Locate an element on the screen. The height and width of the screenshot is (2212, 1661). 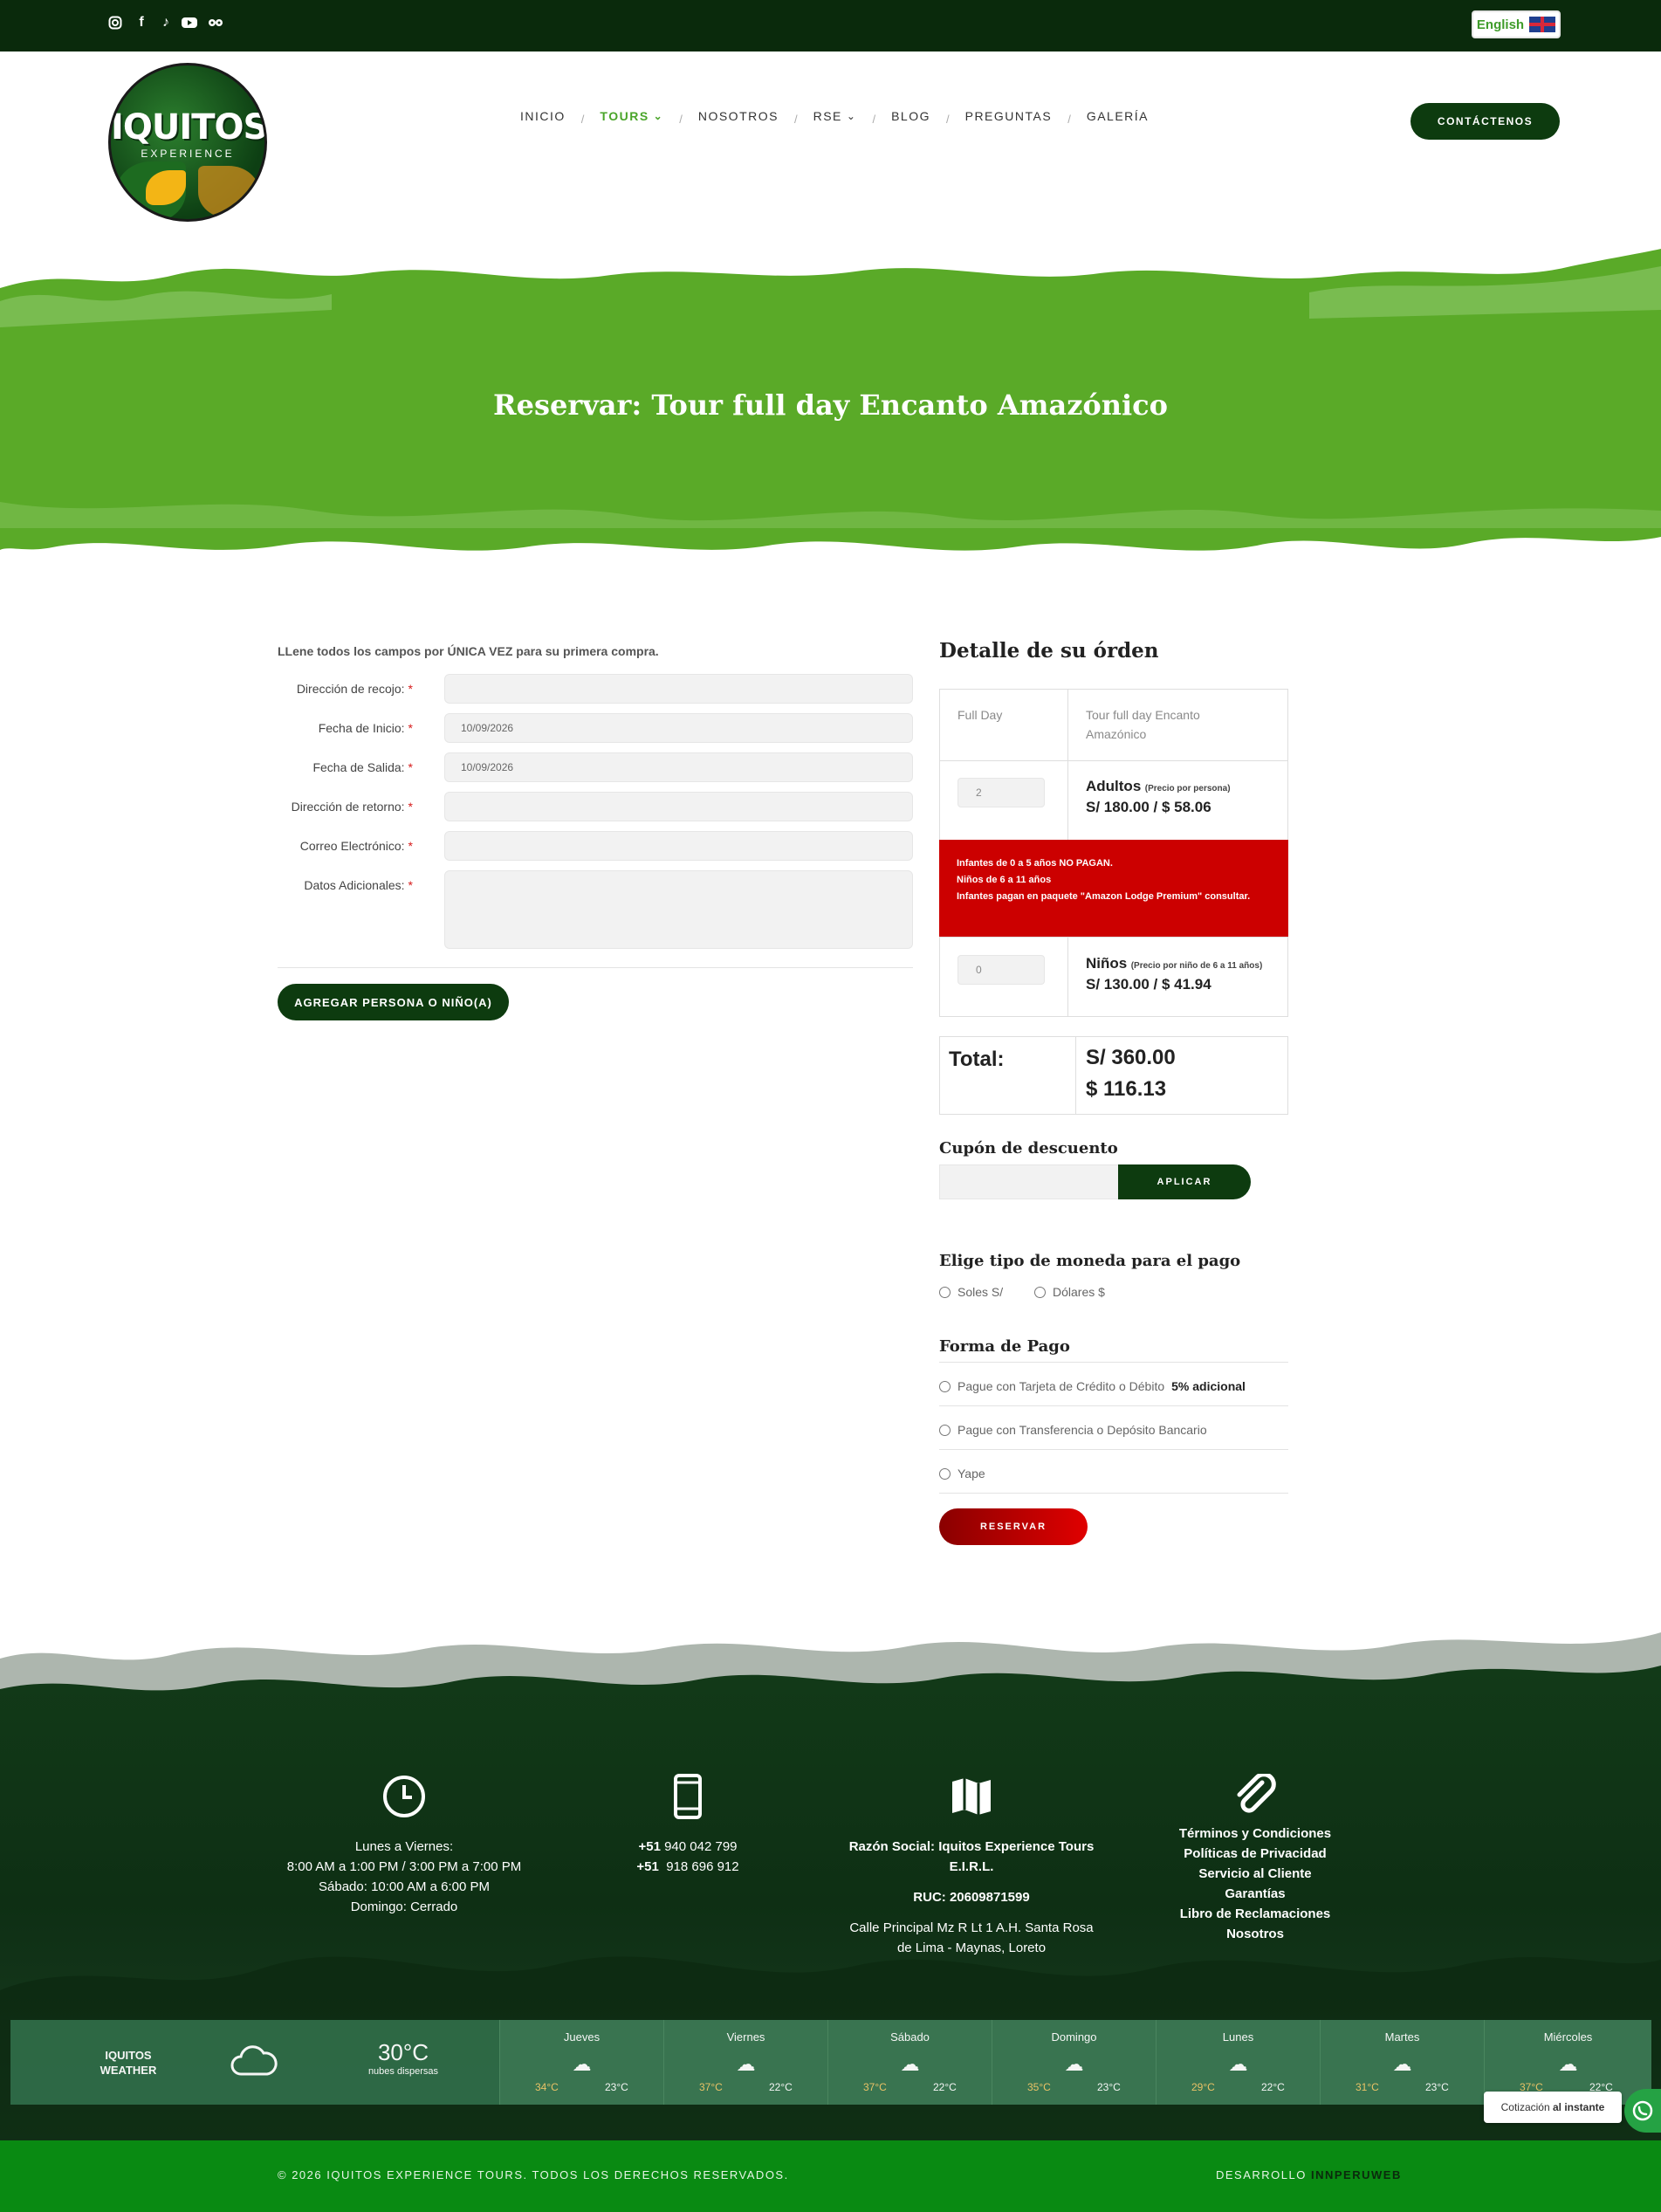
nav-rse: RSE ⌄ is located at coordinates (835, 116).